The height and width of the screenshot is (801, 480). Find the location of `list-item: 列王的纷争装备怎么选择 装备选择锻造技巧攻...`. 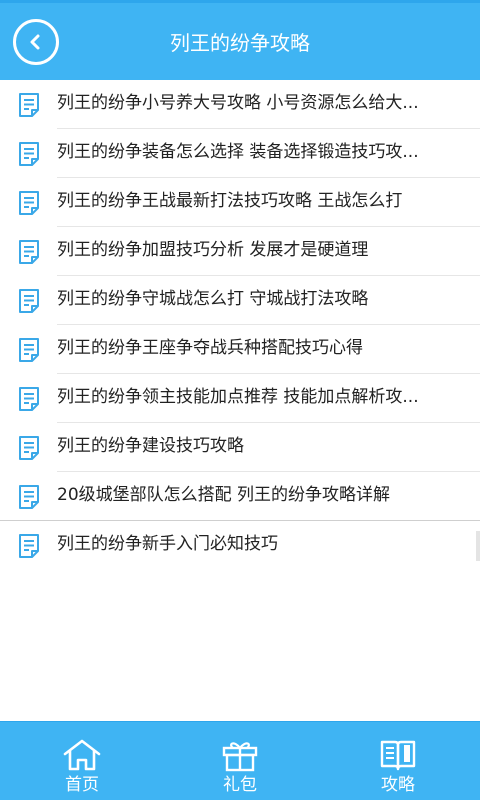

list-item: 列王的纷争装备怎么选择 装备选择锻造技巧攻... is located at coordinates (240, 153).